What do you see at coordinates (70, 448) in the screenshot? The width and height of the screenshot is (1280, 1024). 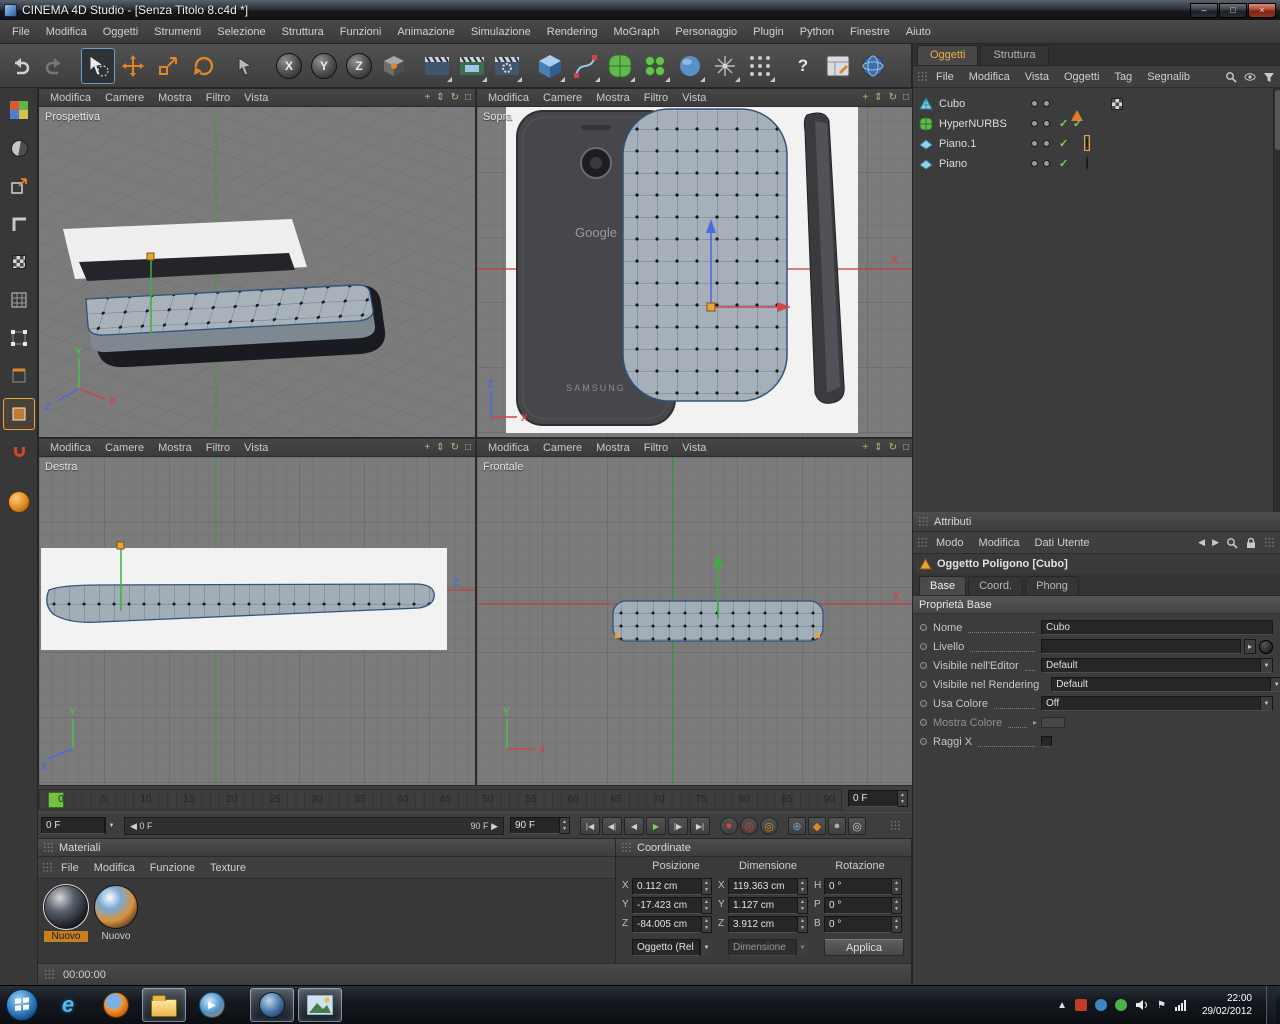 I see `vp-menu-modifica: Modifica` at bounding box center [70, 448].